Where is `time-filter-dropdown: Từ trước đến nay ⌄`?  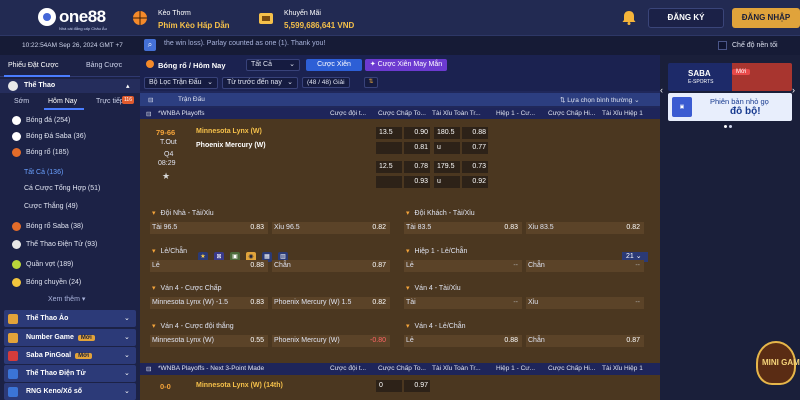 time-filter-dropdown: Từ trước đến nay ⌄ is located at coordinates (260, 83).